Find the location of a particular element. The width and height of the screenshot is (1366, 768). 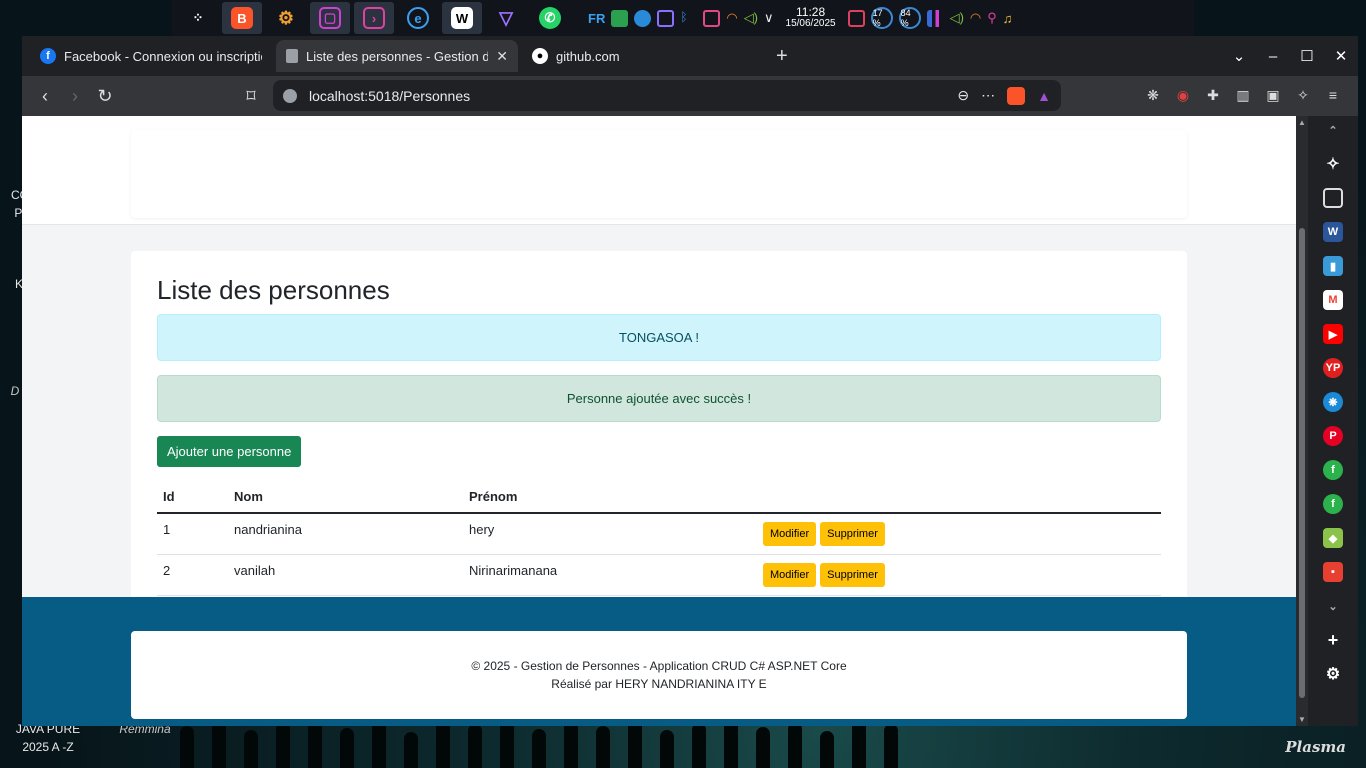

address-bar: localhost:5018/Personnes ⊖ ⋯ ▲ is located at coordinates (667, 95).